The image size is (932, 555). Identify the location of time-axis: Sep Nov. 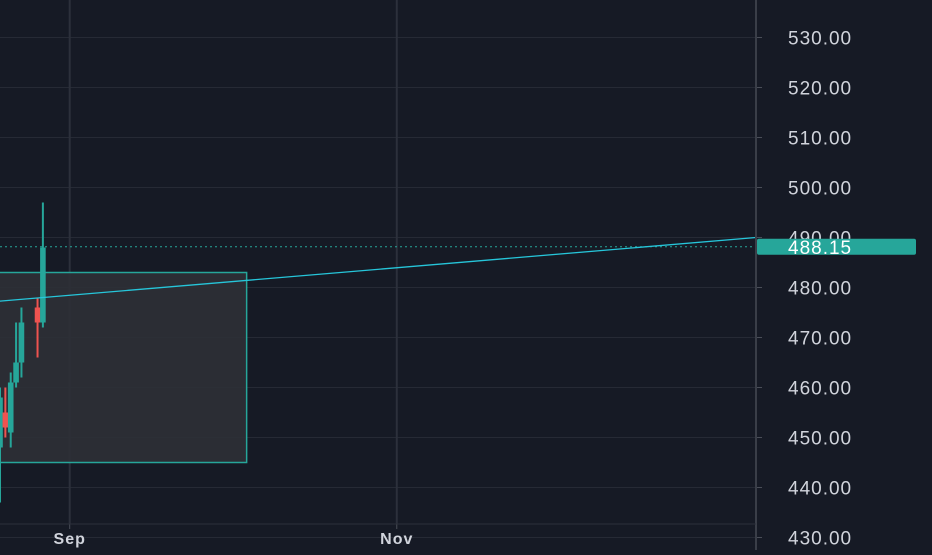
(378, 535).